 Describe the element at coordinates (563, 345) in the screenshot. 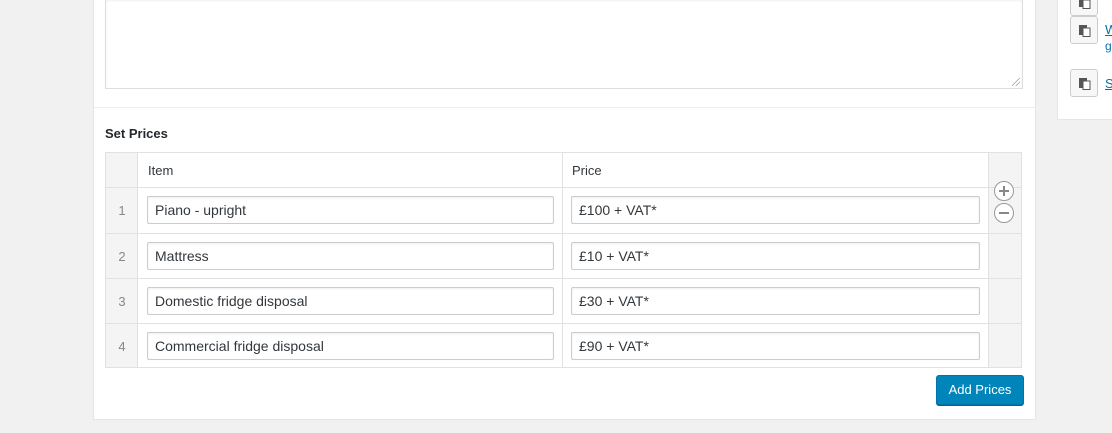

I see `table-row: 4` at that location.